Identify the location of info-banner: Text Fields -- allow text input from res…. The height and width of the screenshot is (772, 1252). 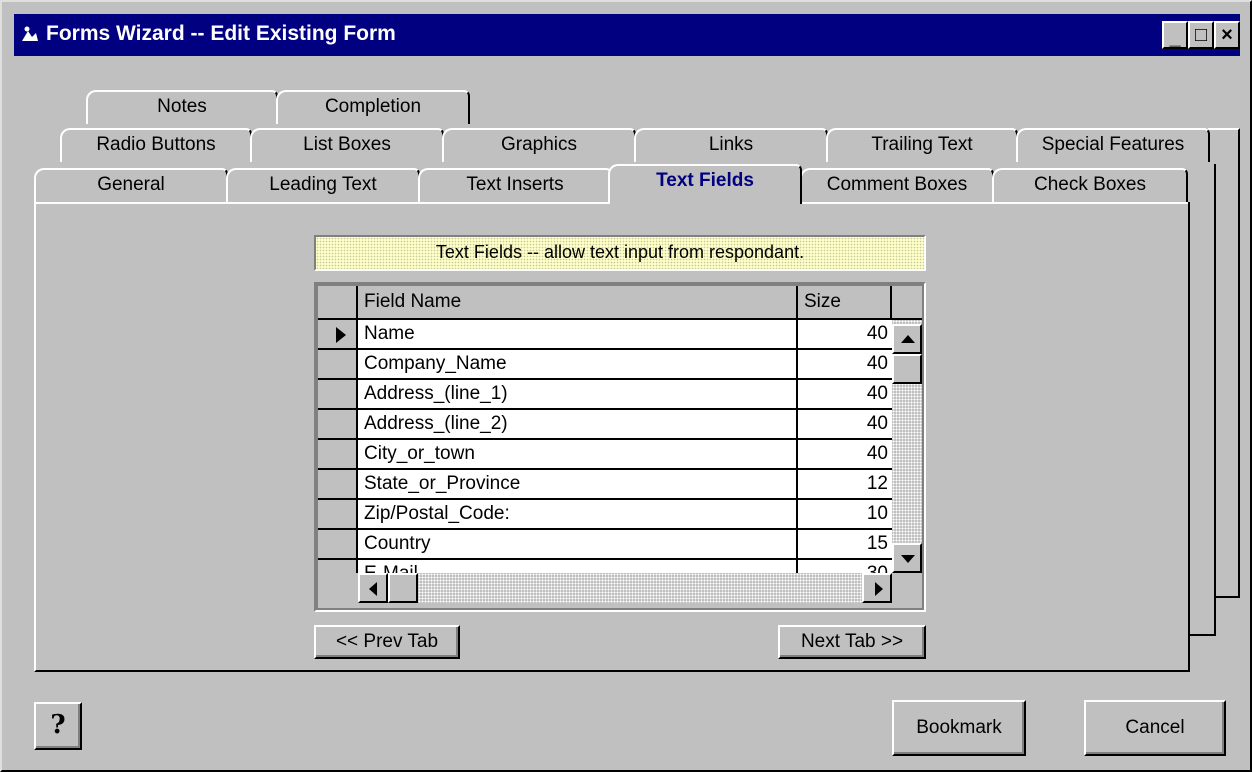
(620, 253).